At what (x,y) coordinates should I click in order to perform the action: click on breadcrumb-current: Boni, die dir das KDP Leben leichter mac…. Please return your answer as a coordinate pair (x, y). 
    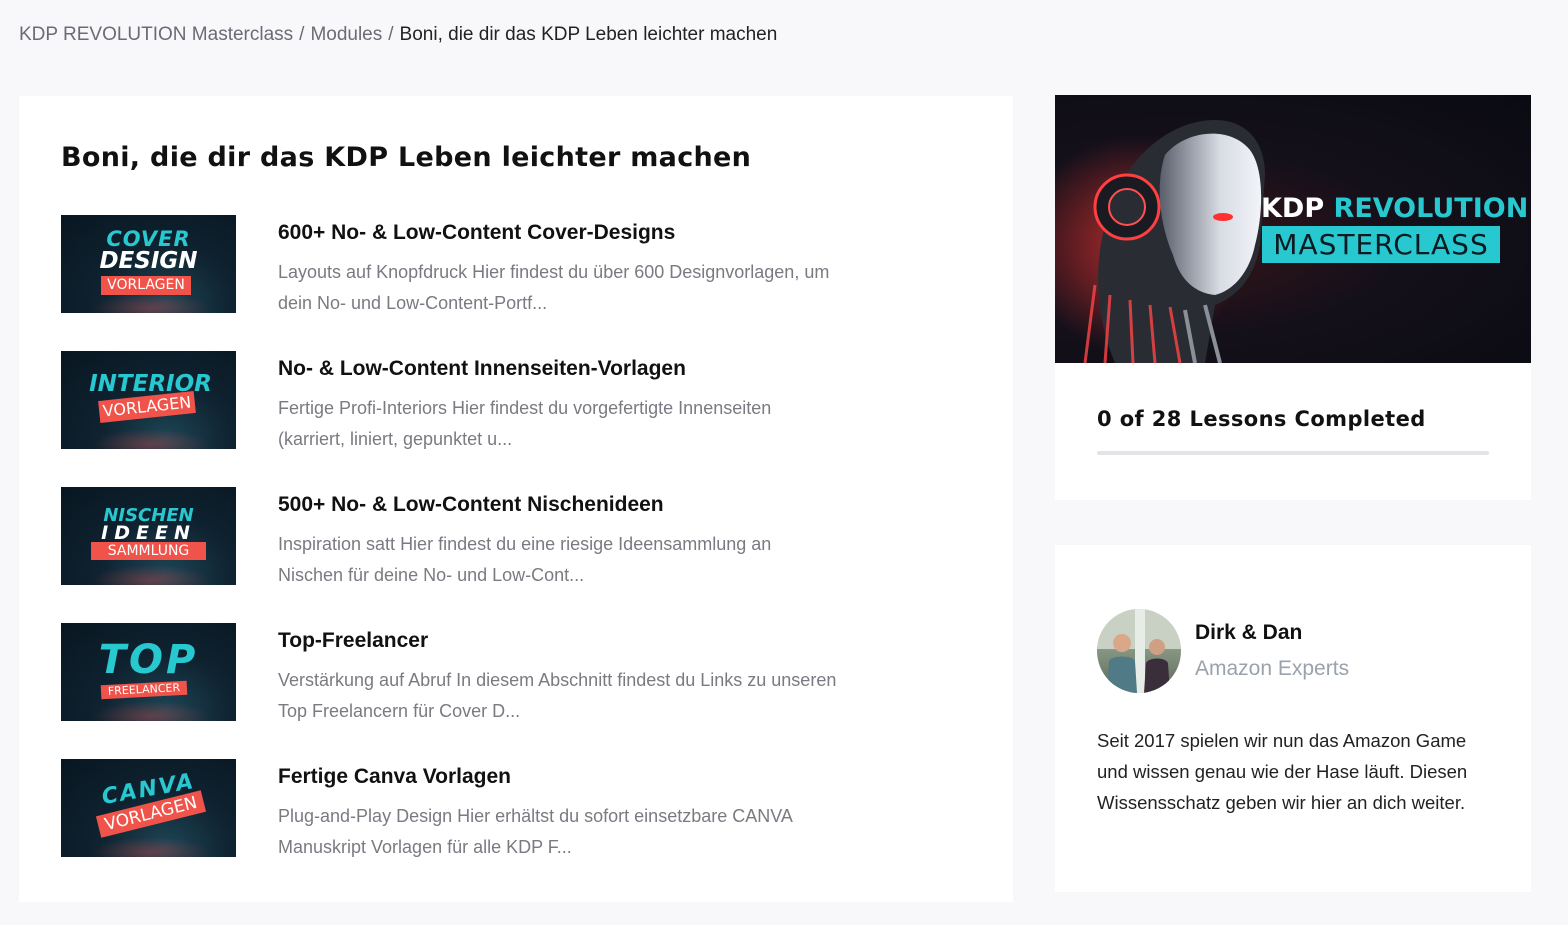
    Looking at the image, I should click on (588, 34).